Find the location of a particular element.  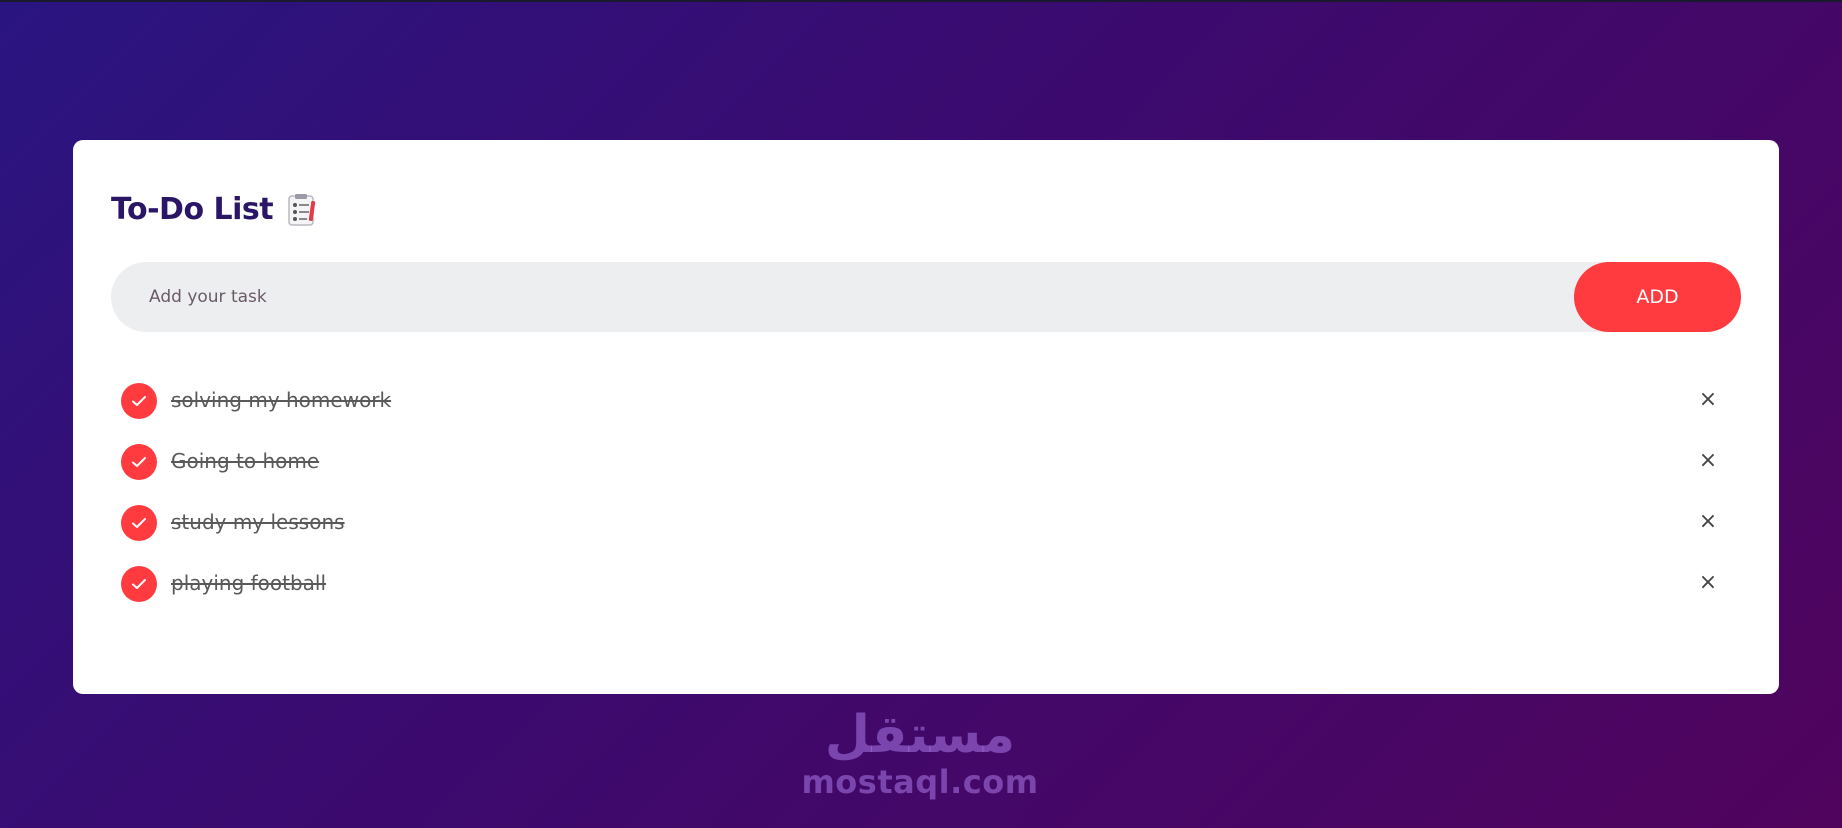

task-text: playing football is located at coordinates (248, 583).